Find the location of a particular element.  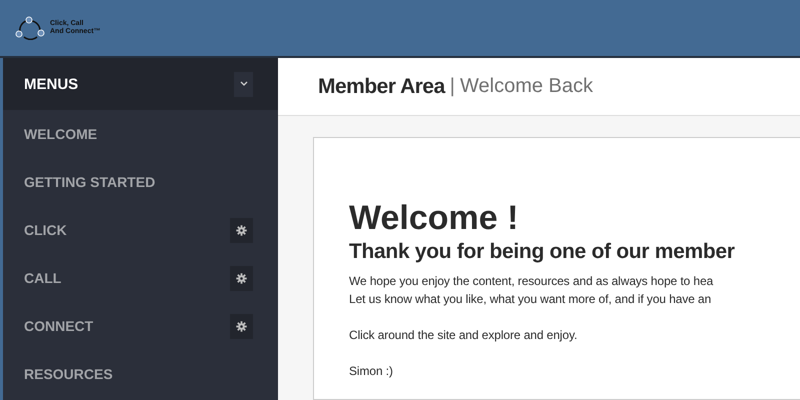

body-text: Simon :) is located at coordinates (371, 371).